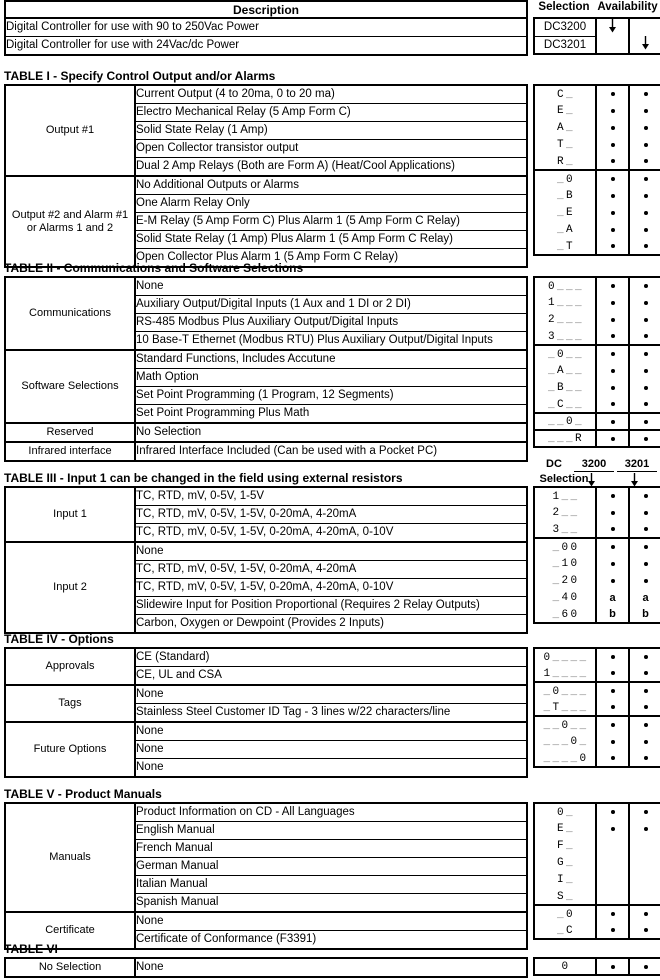 This screenshot has width=660, height=980. What do you see at coordinates (331, 830) in the screenshot?
I see `row-description: English Manual` at bounding box center [331, 830].